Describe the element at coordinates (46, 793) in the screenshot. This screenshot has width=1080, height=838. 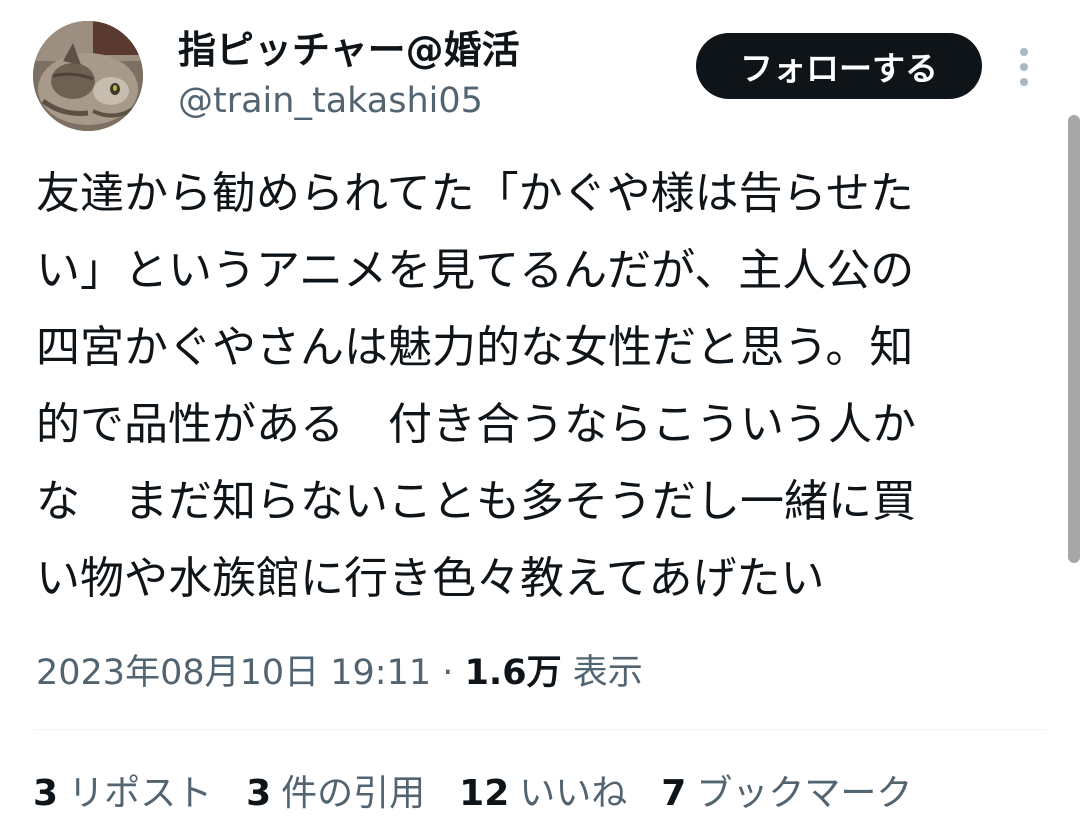
I see `reposts-count: 3` at that location.